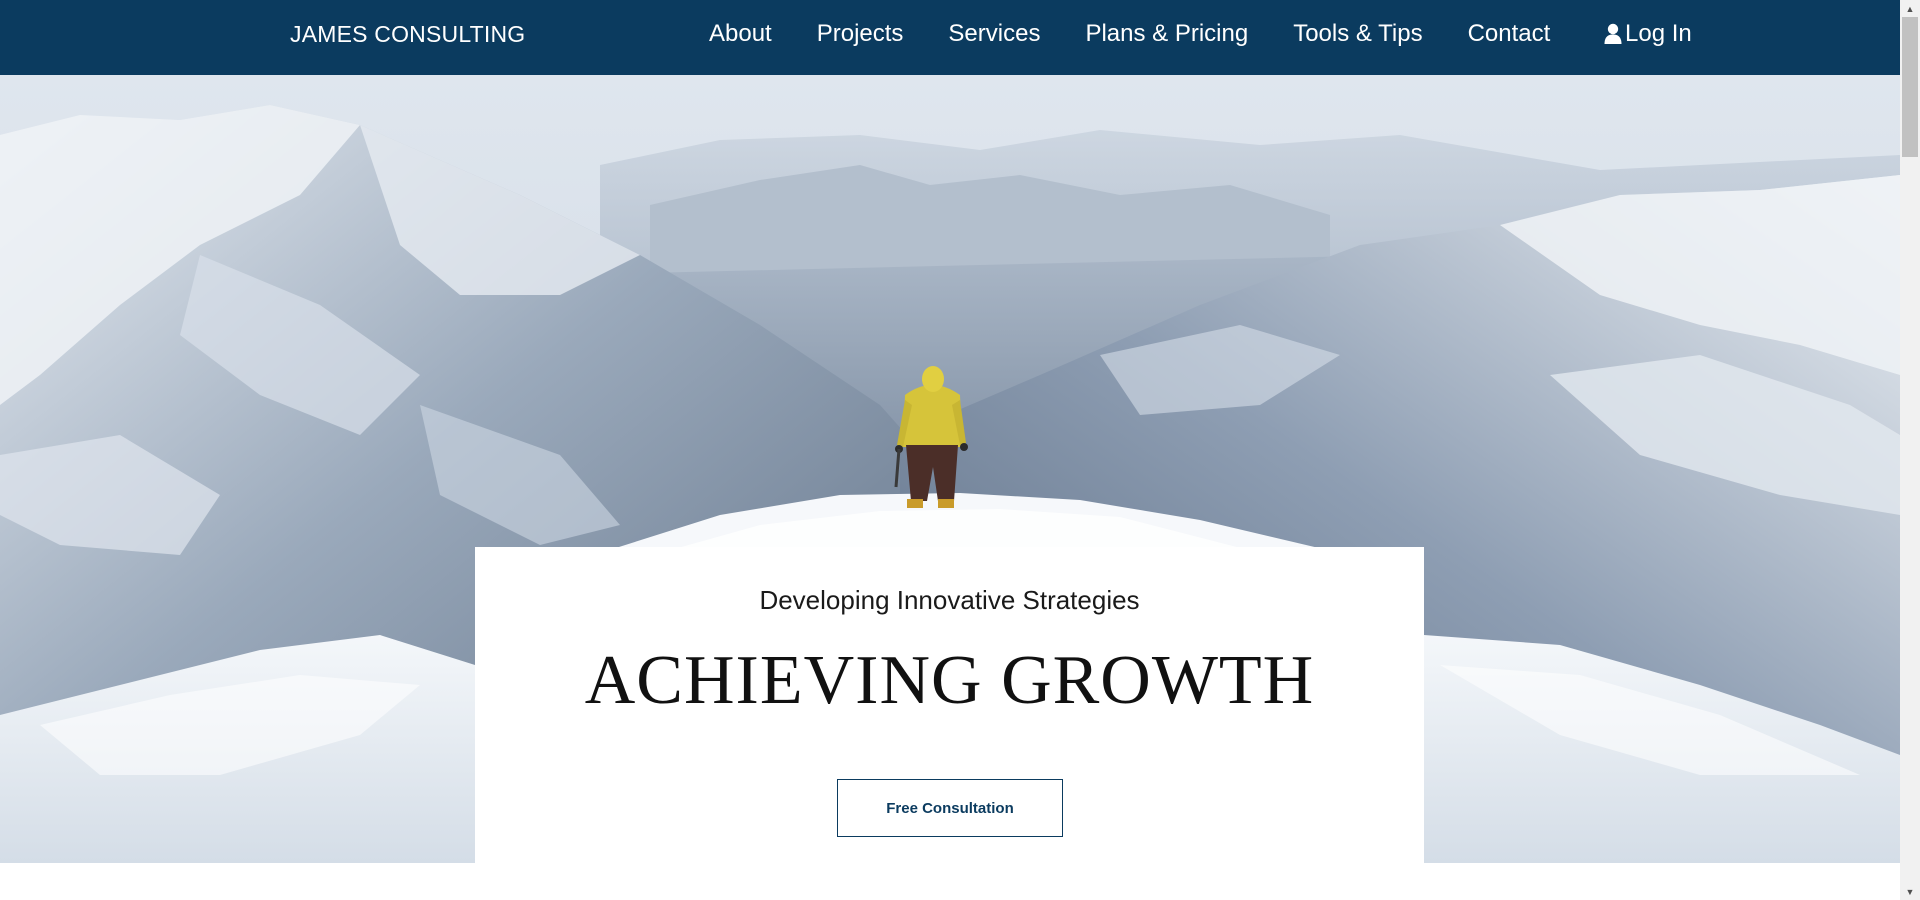 The image size is (1920, 900). Describe the element at coordinates (1910, 87) in the screenshot. I see `scrollbar-thumb` at that location.